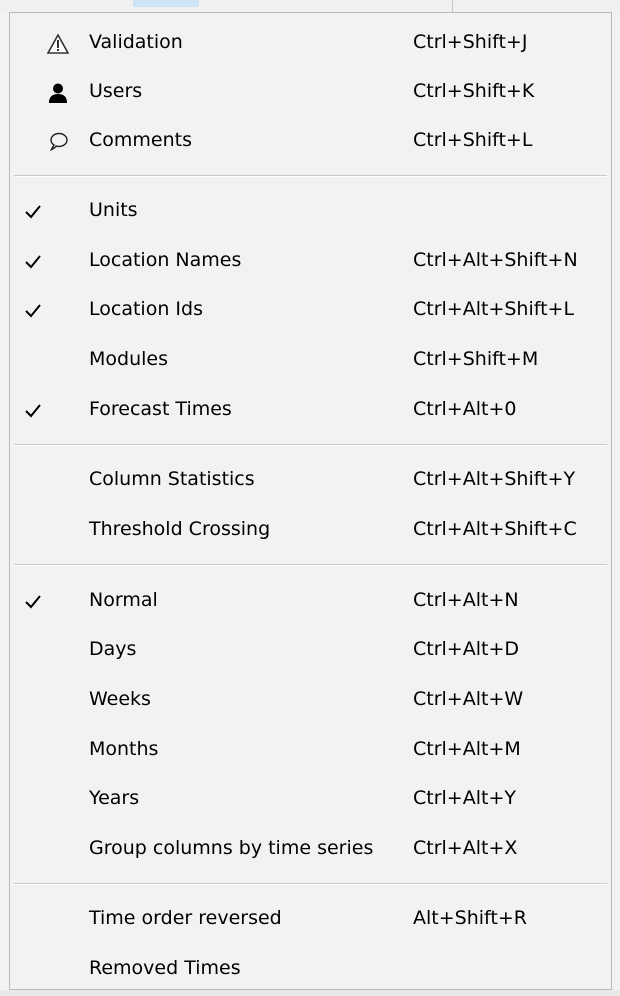 This screenshot has width=620, height=996. I want to click on menu-item-label: Threshold Crossing, so click(180, 529).